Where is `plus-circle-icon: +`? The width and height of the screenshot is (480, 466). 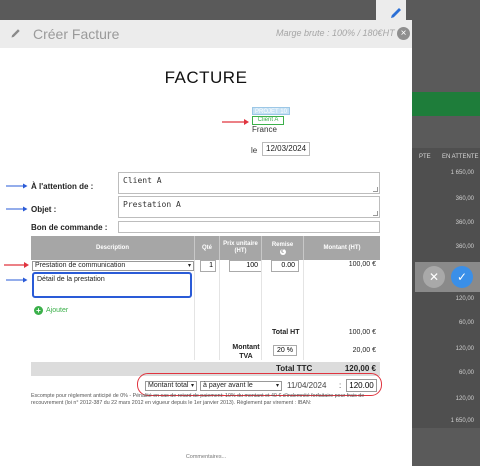 plus-circle-icon: + is located at coordinates (38, 310).